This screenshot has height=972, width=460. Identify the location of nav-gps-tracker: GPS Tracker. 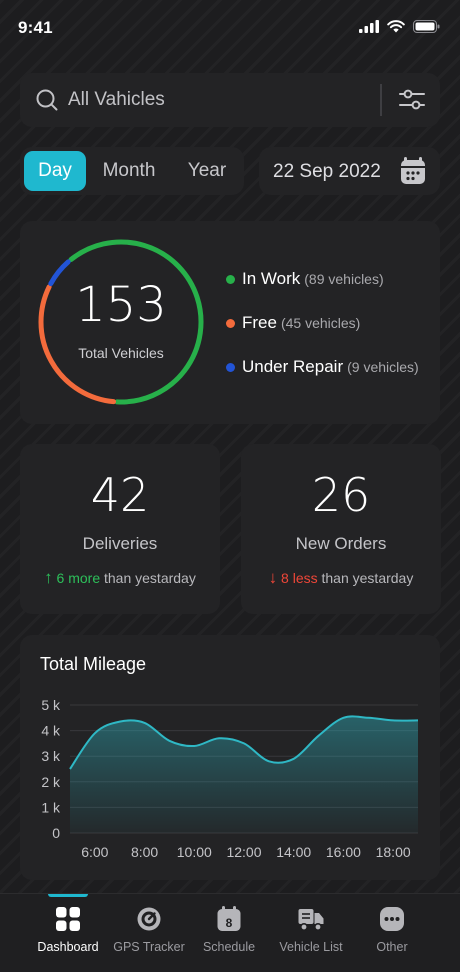
(149, 933).